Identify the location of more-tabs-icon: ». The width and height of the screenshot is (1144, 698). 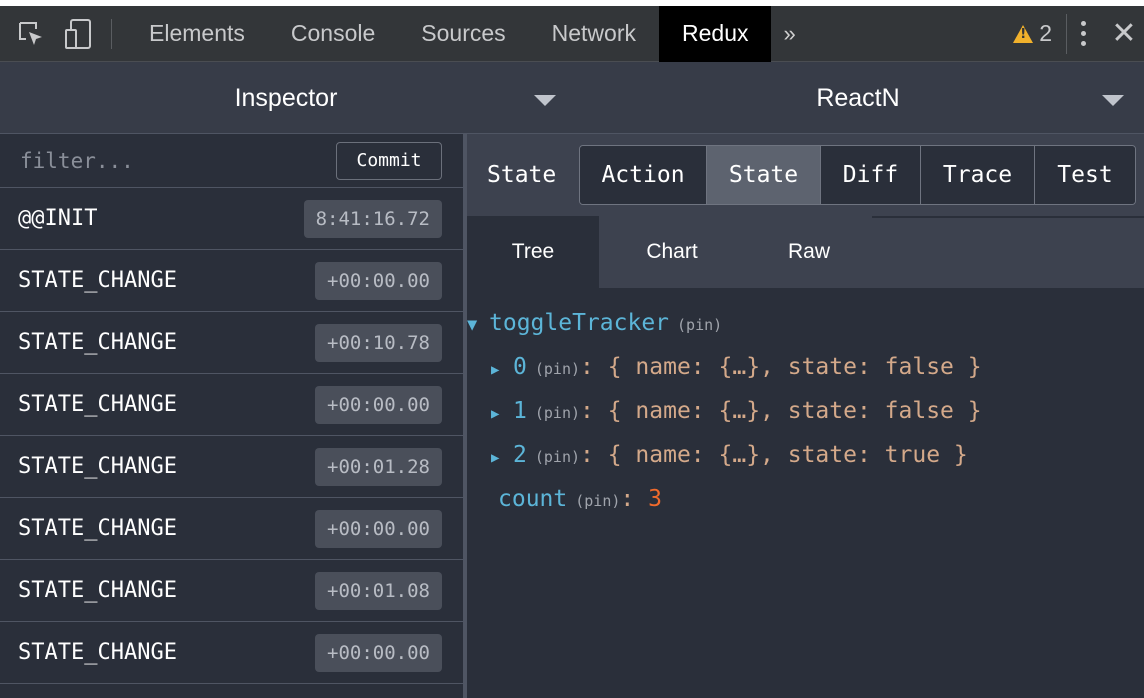
(789, 34).